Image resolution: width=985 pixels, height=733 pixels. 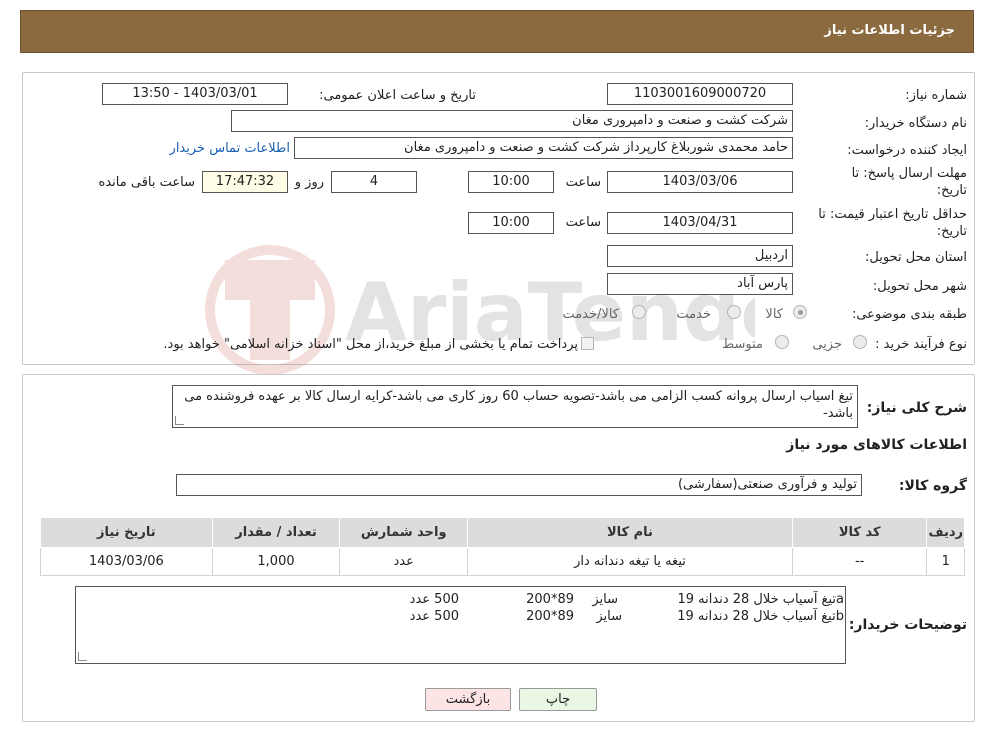 What do you see at coordinates (630, 532) in the screenshot?
I see `col-item-name: نام کالا` at bounding box center [630, 532].